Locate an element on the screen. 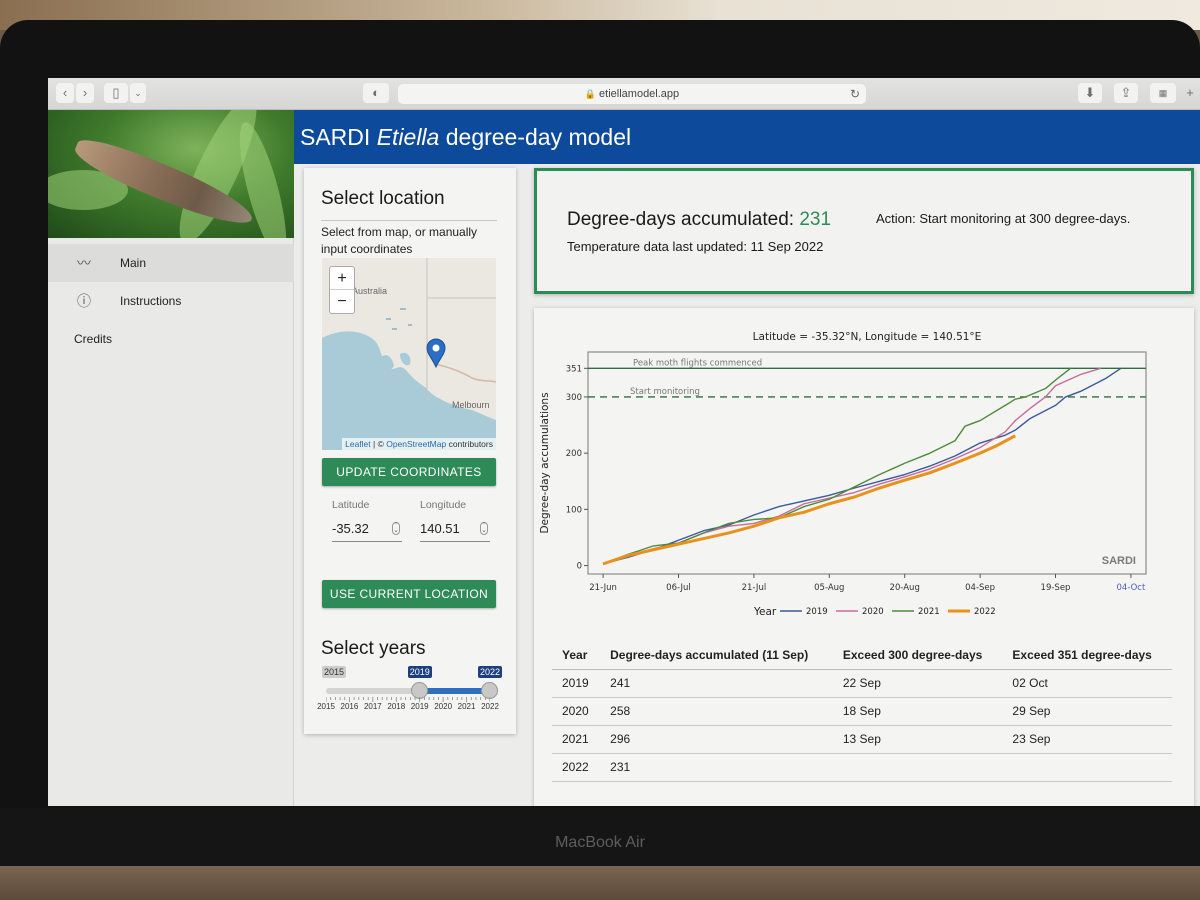  x-tick-label: 05-Aug is located at coordinates (829, 588).